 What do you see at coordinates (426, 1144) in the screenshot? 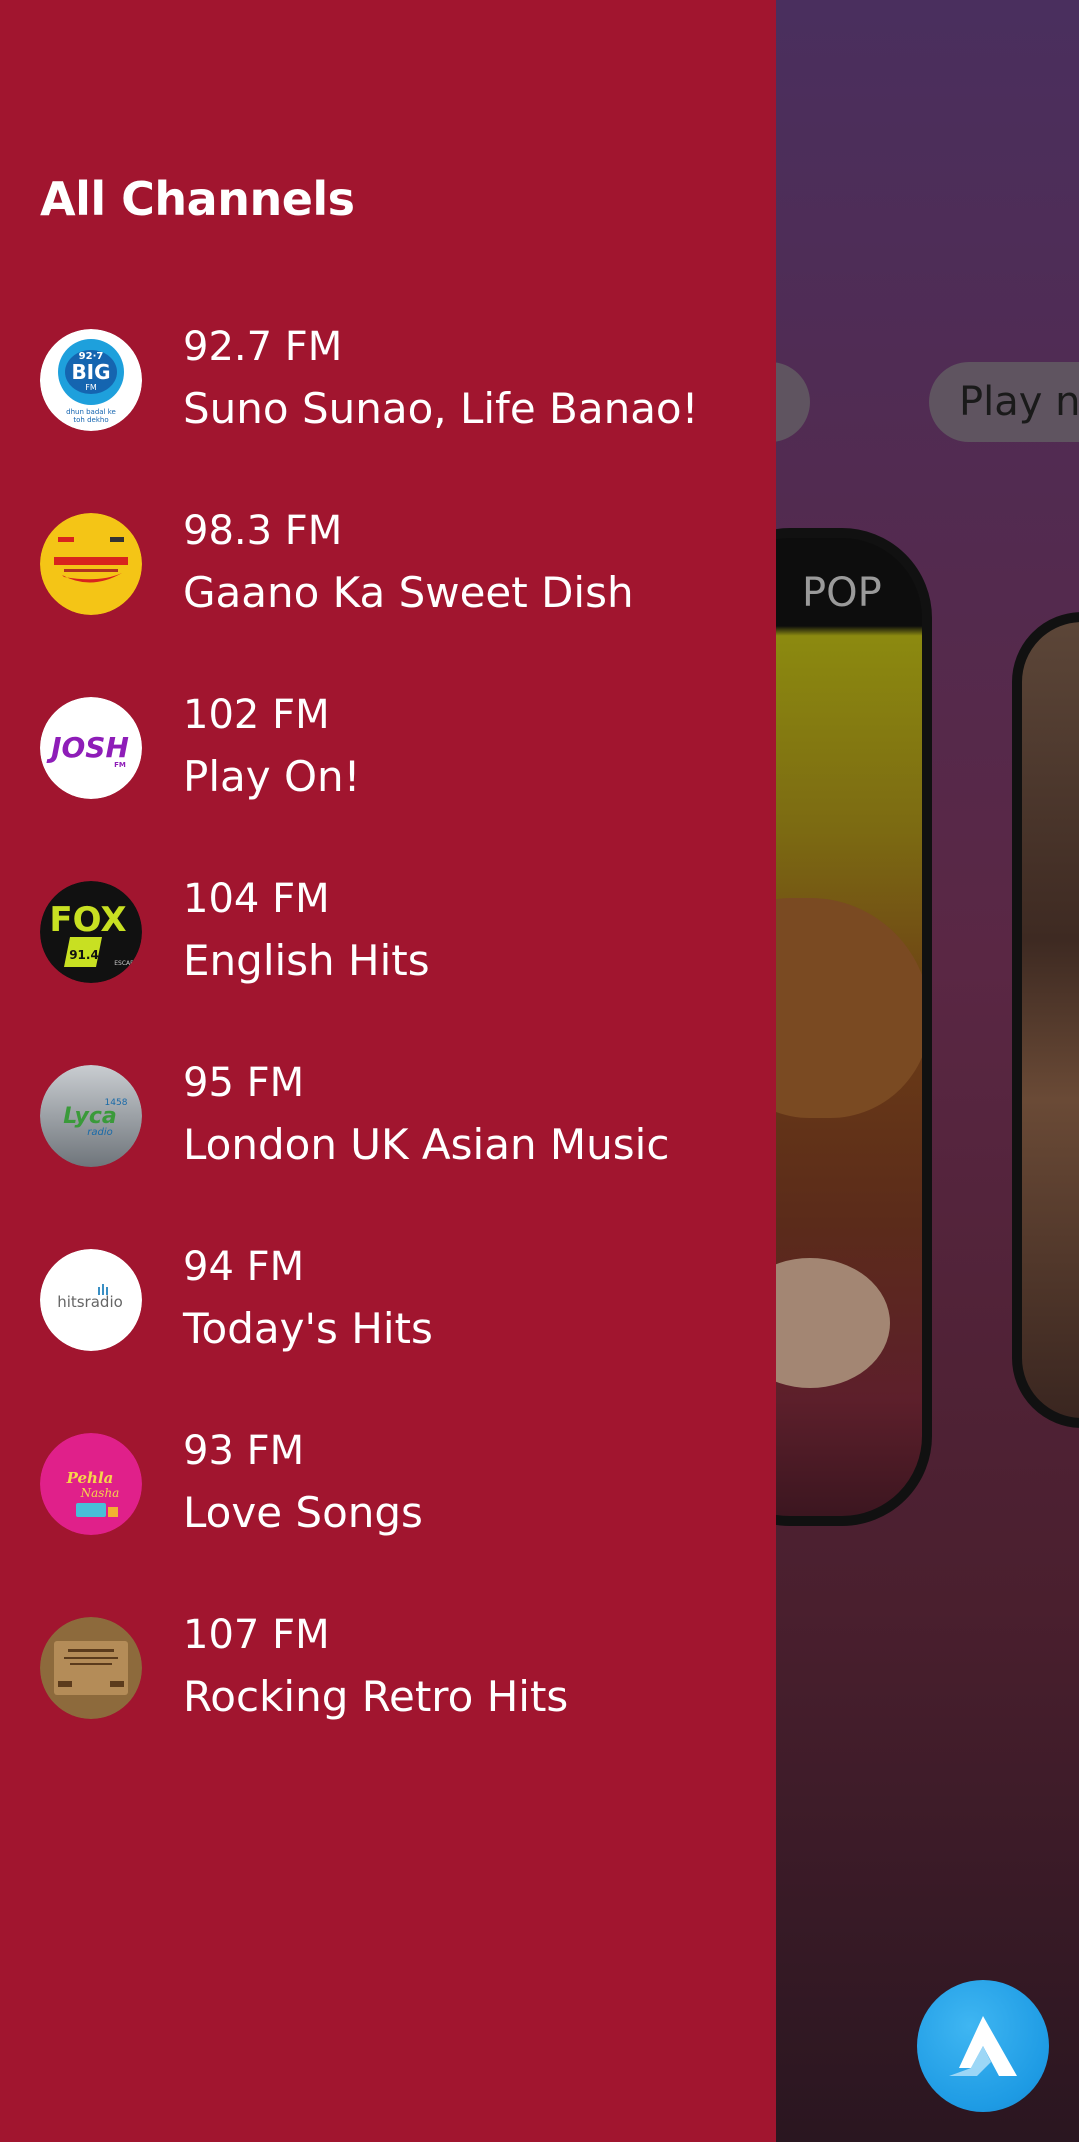
I see `channel-tagline: London UK Asian Music` at bounding box center [426, 1144].